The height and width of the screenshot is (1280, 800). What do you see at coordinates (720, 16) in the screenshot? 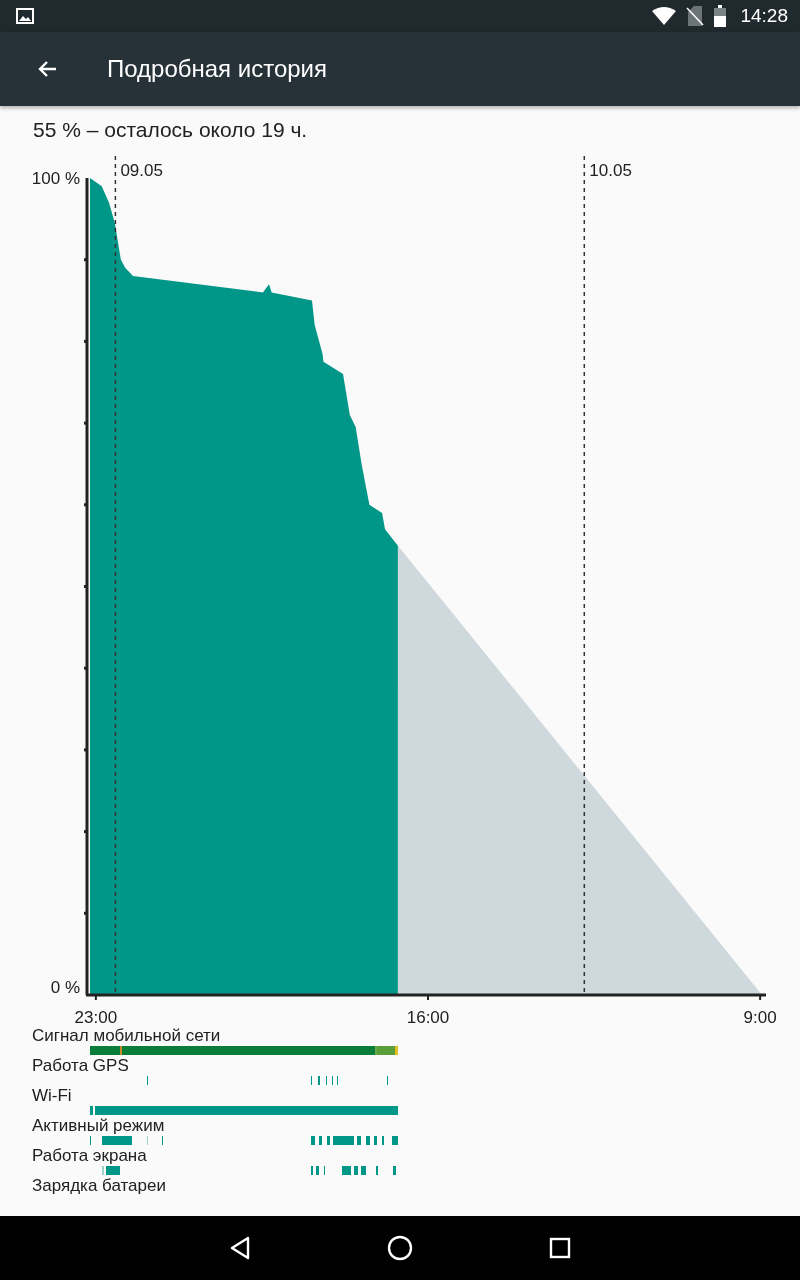
I see `battery-icon` at bounding box center [720, 16].